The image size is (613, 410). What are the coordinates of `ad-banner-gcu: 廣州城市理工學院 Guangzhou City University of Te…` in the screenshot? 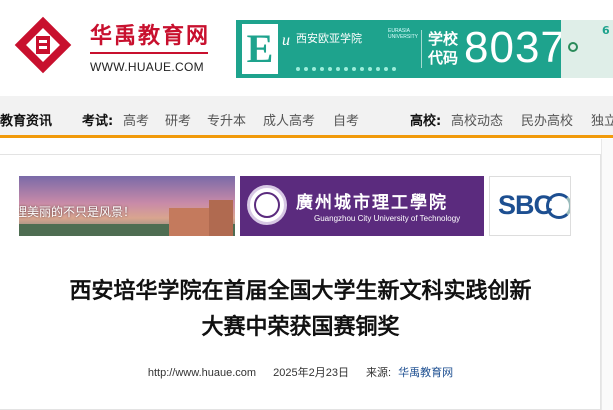 It's located at (362, 206).